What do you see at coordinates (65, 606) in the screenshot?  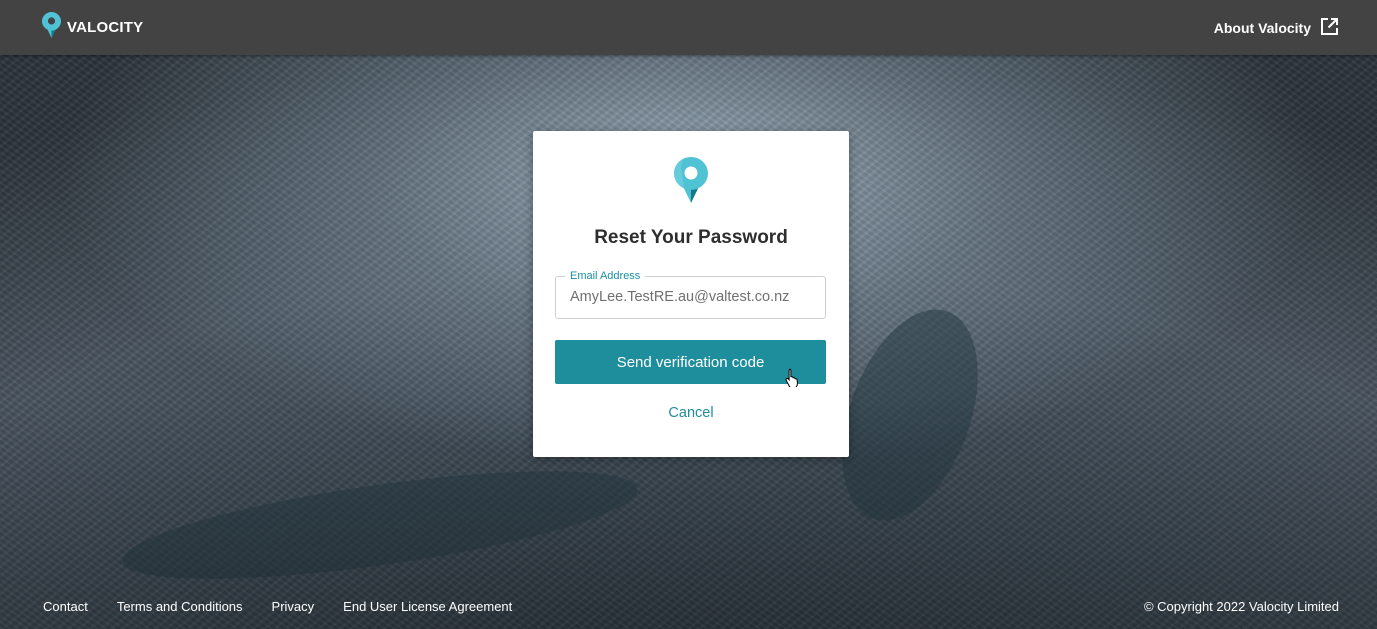 I see `footer-link-contact: Contact` at bounding box center [65, 606].